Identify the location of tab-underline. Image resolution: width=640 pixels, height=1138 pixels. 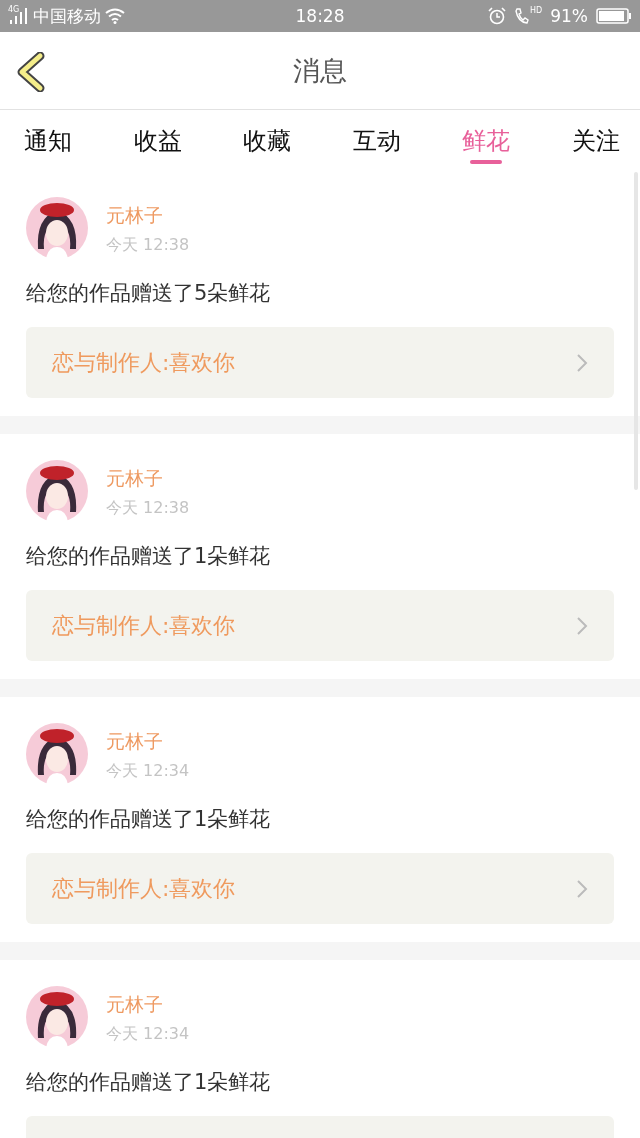
(486, 162).